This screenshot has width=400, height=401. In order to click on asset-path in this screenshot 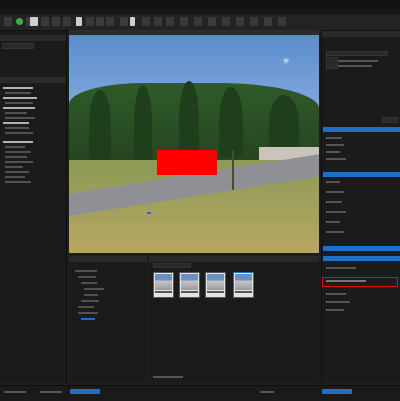, I will do `click(355, 66)`.